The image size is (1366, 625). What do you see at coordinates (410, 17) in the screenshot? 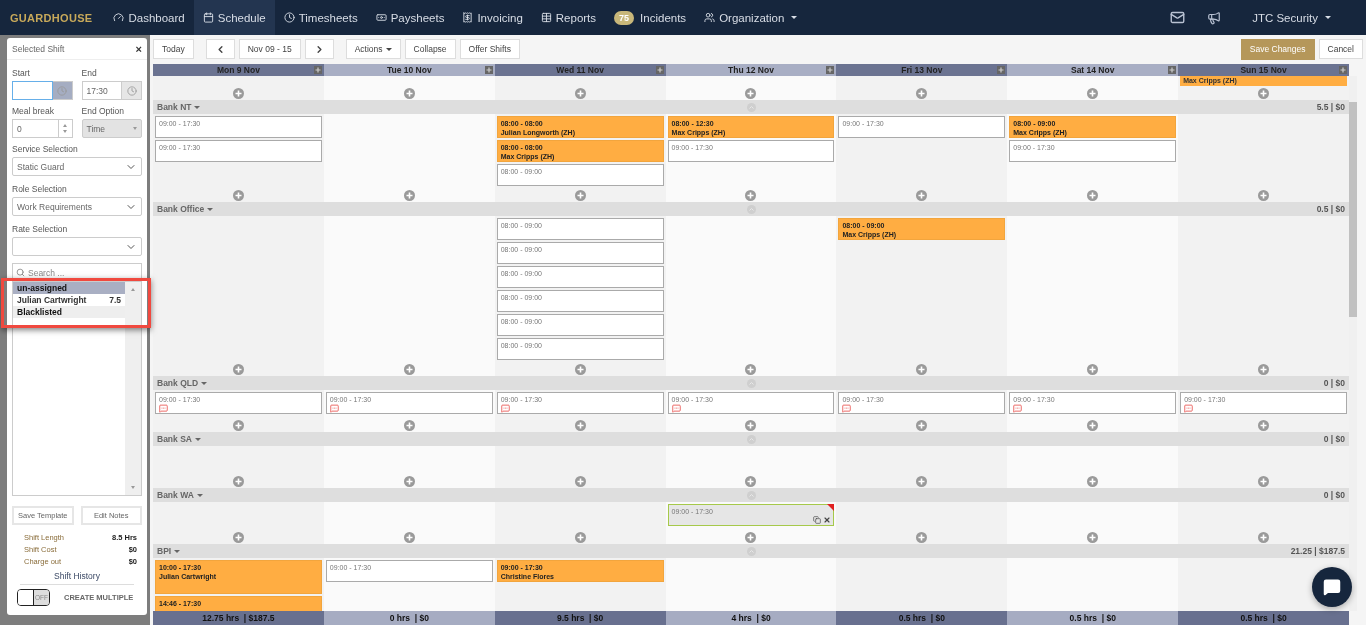
I see `nav-item: Paysheets` at bounding box center [410, 17].